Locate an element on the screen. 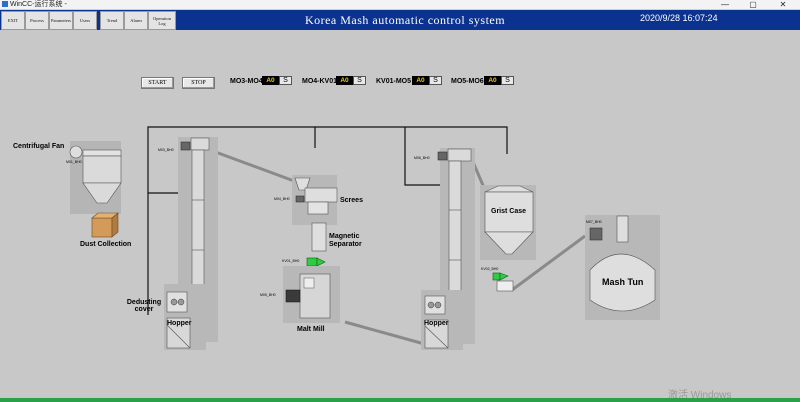 The height and width of the screenshot is (402, 800). interlock-label-mo5-mo6: MO5-MO6 is located at coordinates (467, 81).